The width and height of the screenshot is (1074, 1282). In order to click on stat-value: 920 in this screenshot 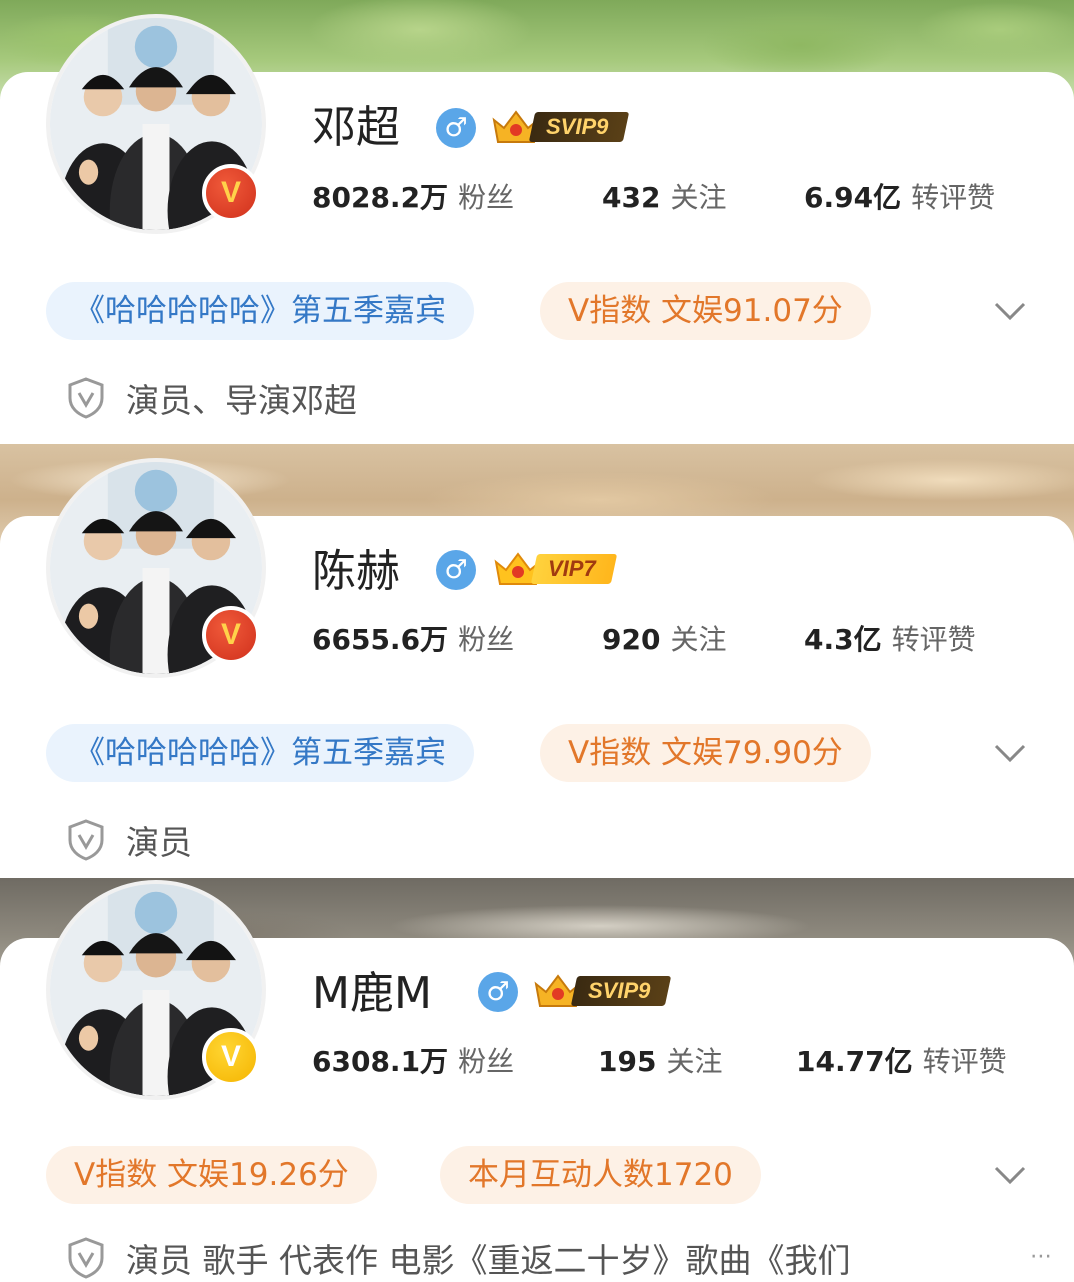, I will do `click(631, 639)`.